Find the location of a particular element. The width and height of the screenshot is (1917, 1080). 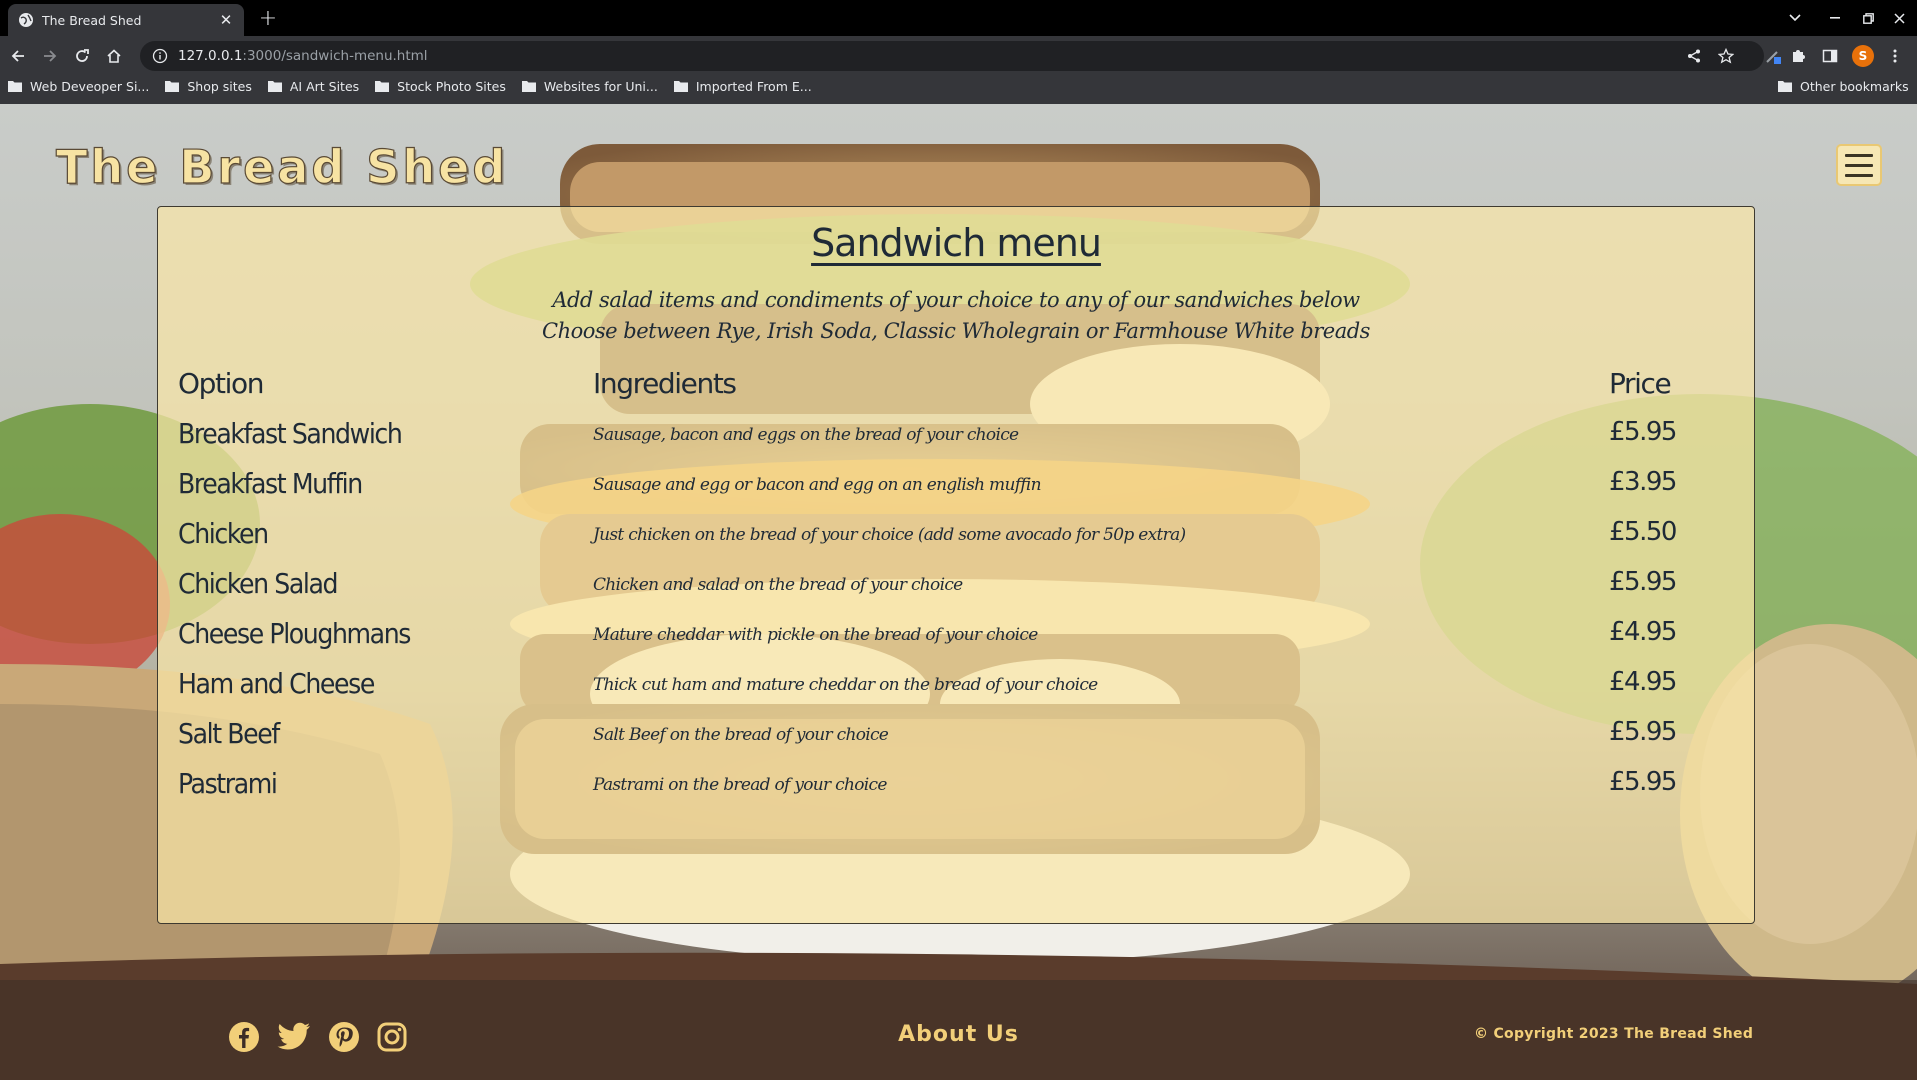

item-option: Breakfast Sandwich is located at coordinates (290, 433).